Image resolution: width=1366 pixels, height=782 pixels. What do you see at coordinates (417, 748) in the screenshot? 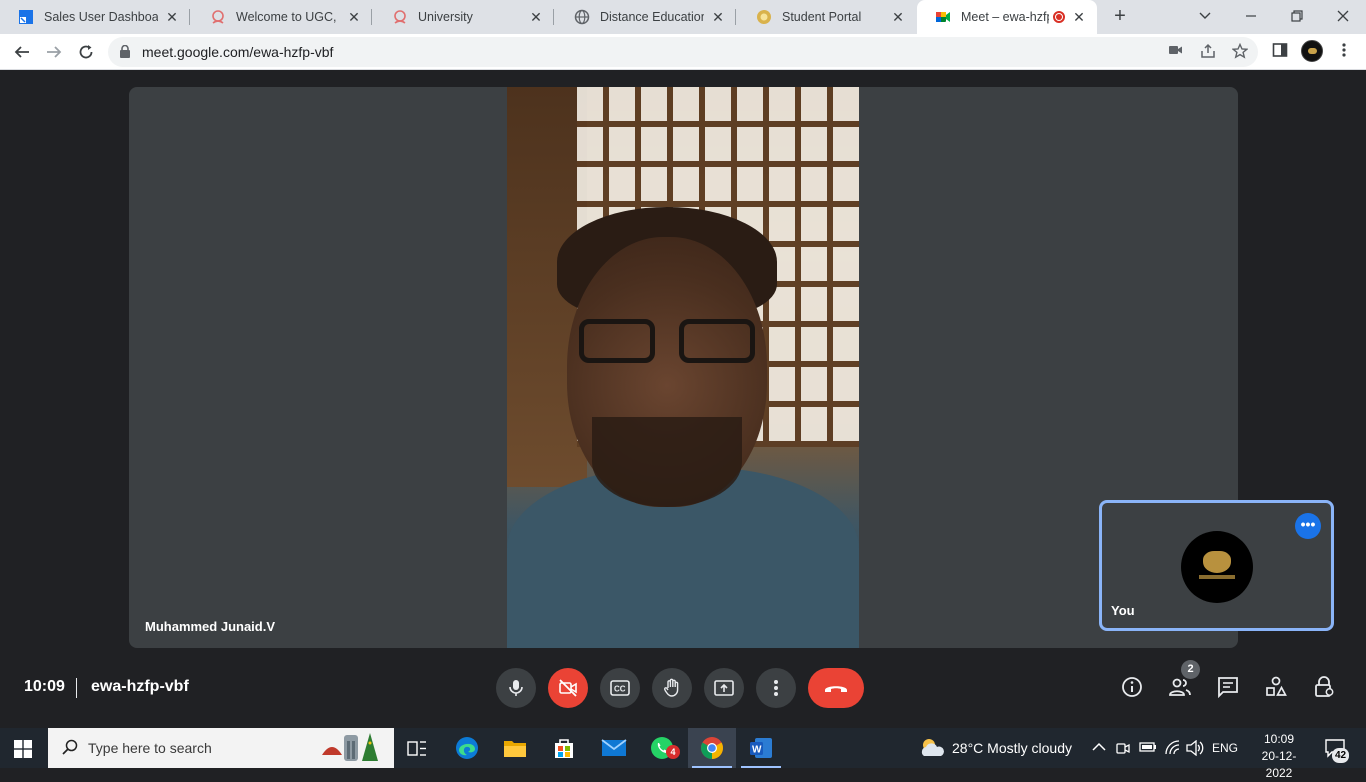
I see `task-view-icon` at bounding box center [417, 748].